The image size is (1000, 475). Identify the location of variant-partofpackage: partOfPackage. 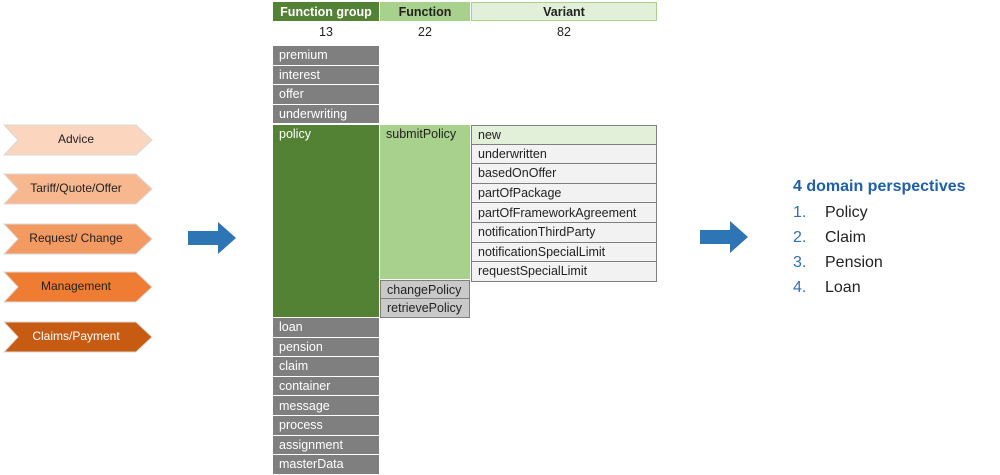
(564, 193).